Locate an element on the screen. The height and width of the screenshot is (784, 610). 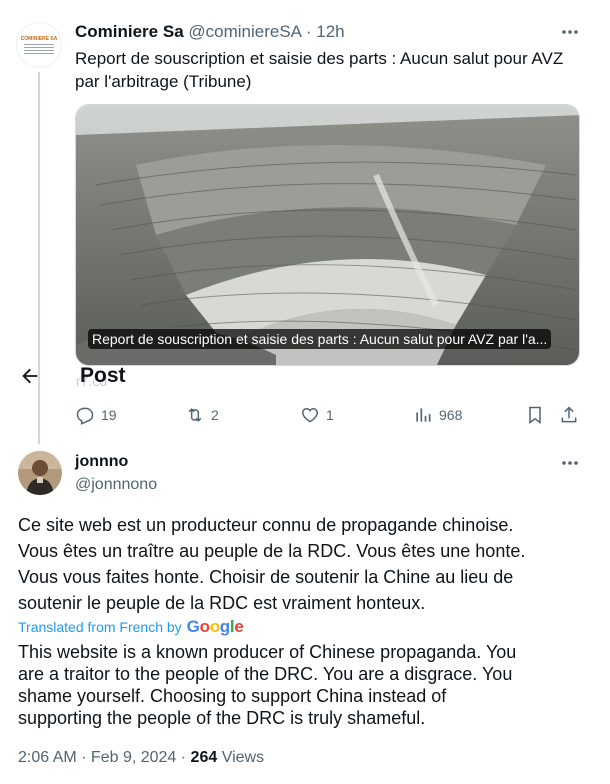
like-count: 1 is located at coordinates (330, 415).